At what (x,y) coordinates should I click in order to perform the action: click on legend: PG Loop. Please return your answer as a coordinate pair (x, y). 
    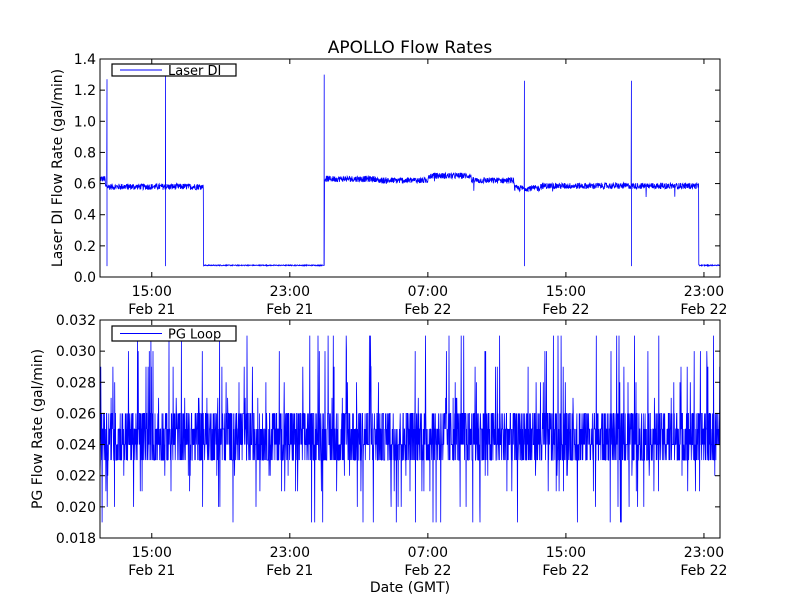
    Looking at the image, I should click on (174, 334).